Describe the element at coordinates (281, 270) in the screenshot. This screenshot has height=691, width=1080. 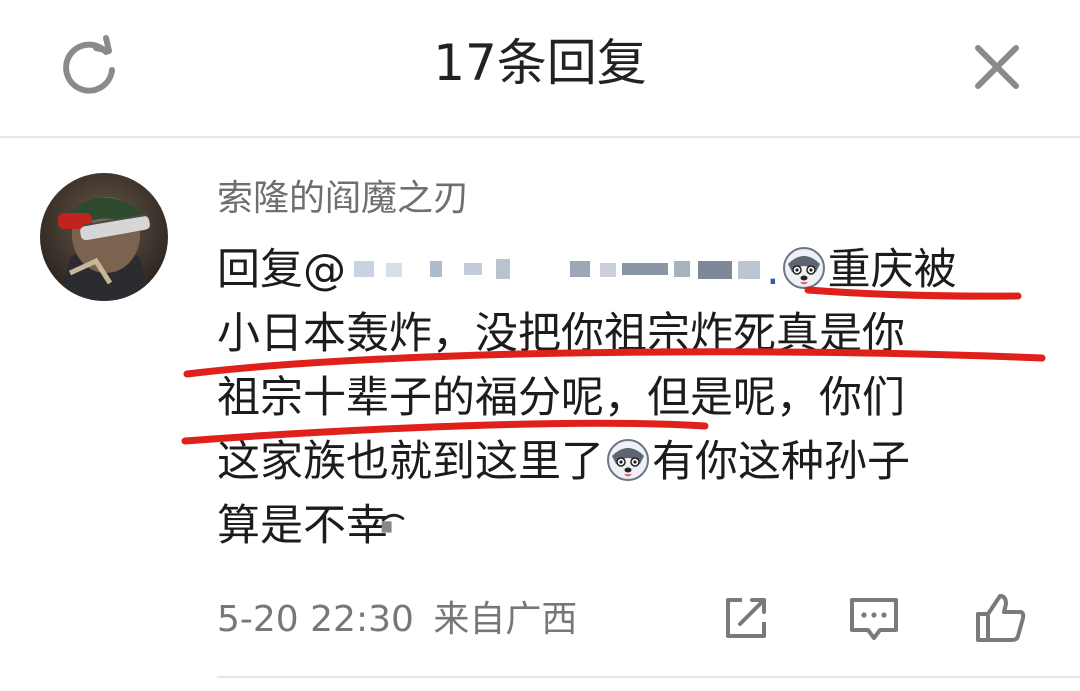
I see `reply-prefix: 回复@` at that location.